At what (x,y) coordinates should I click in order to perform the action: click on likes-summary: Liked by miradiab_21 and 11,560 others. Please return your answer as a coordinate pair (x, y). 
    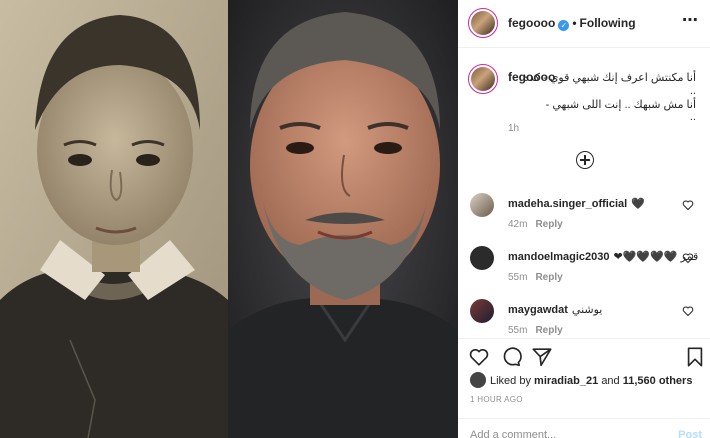
    Looking at the image, I should click on (581, 380).